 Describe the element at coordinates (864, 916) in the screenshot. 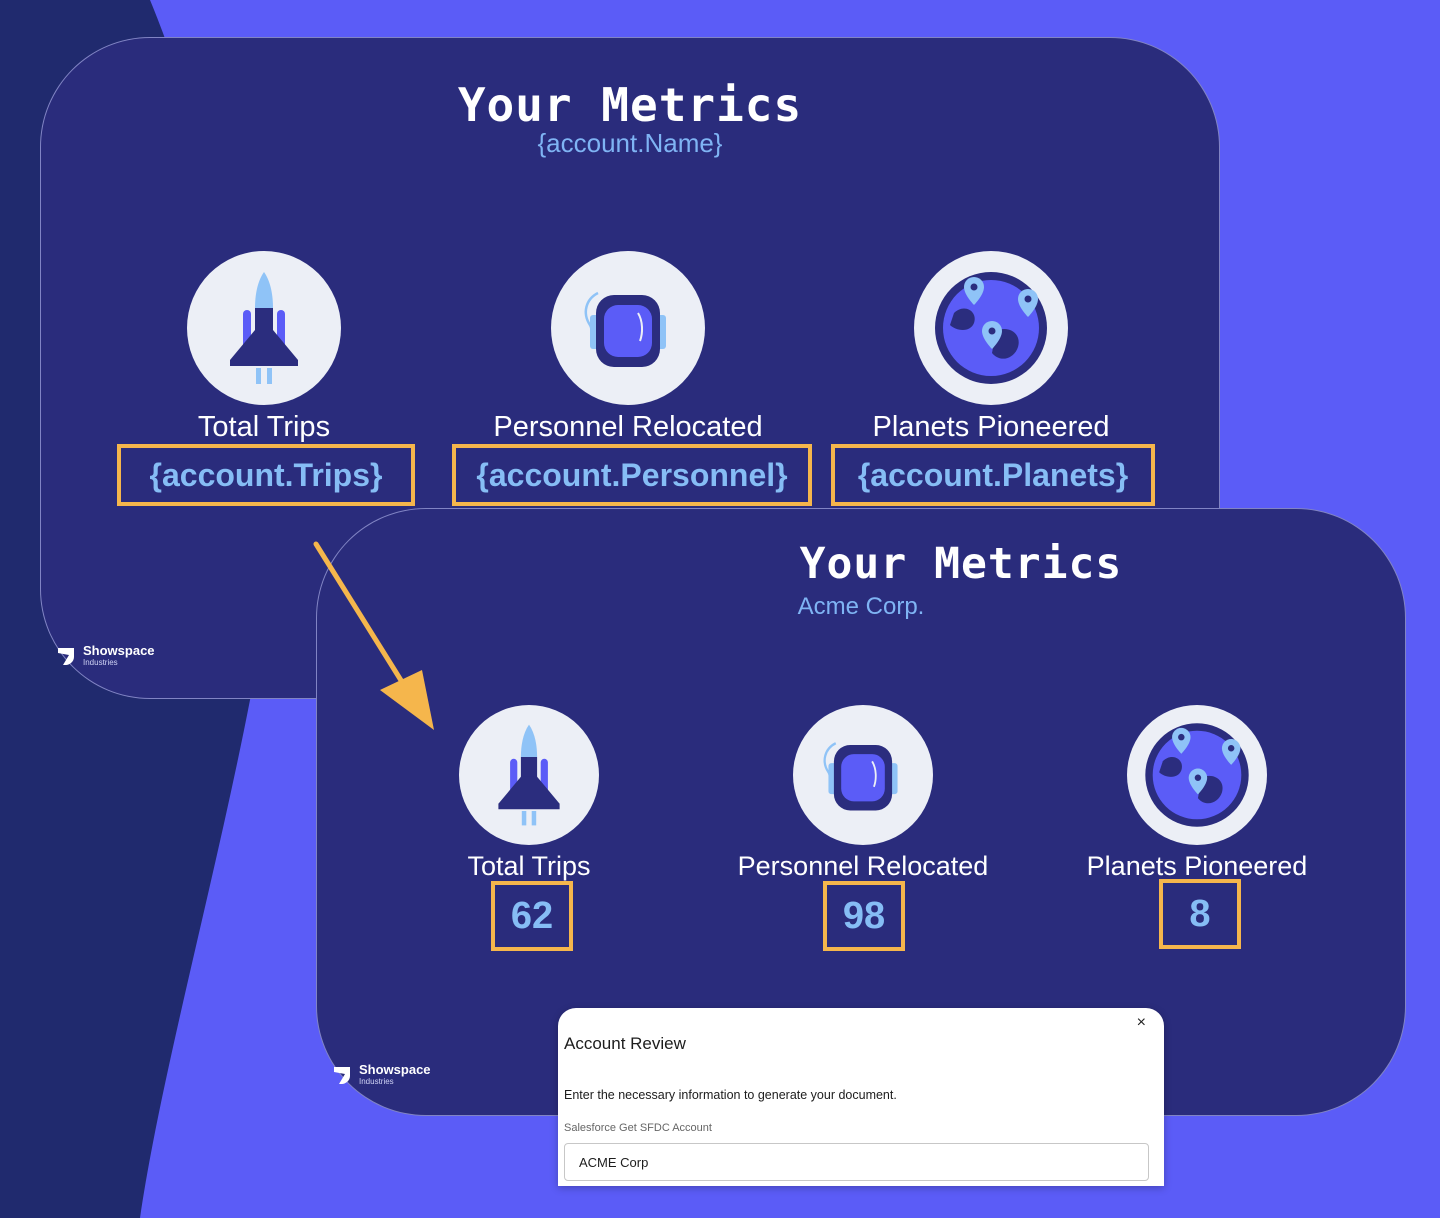

I see `rendered-metric-value-personnel: 98` at that location.